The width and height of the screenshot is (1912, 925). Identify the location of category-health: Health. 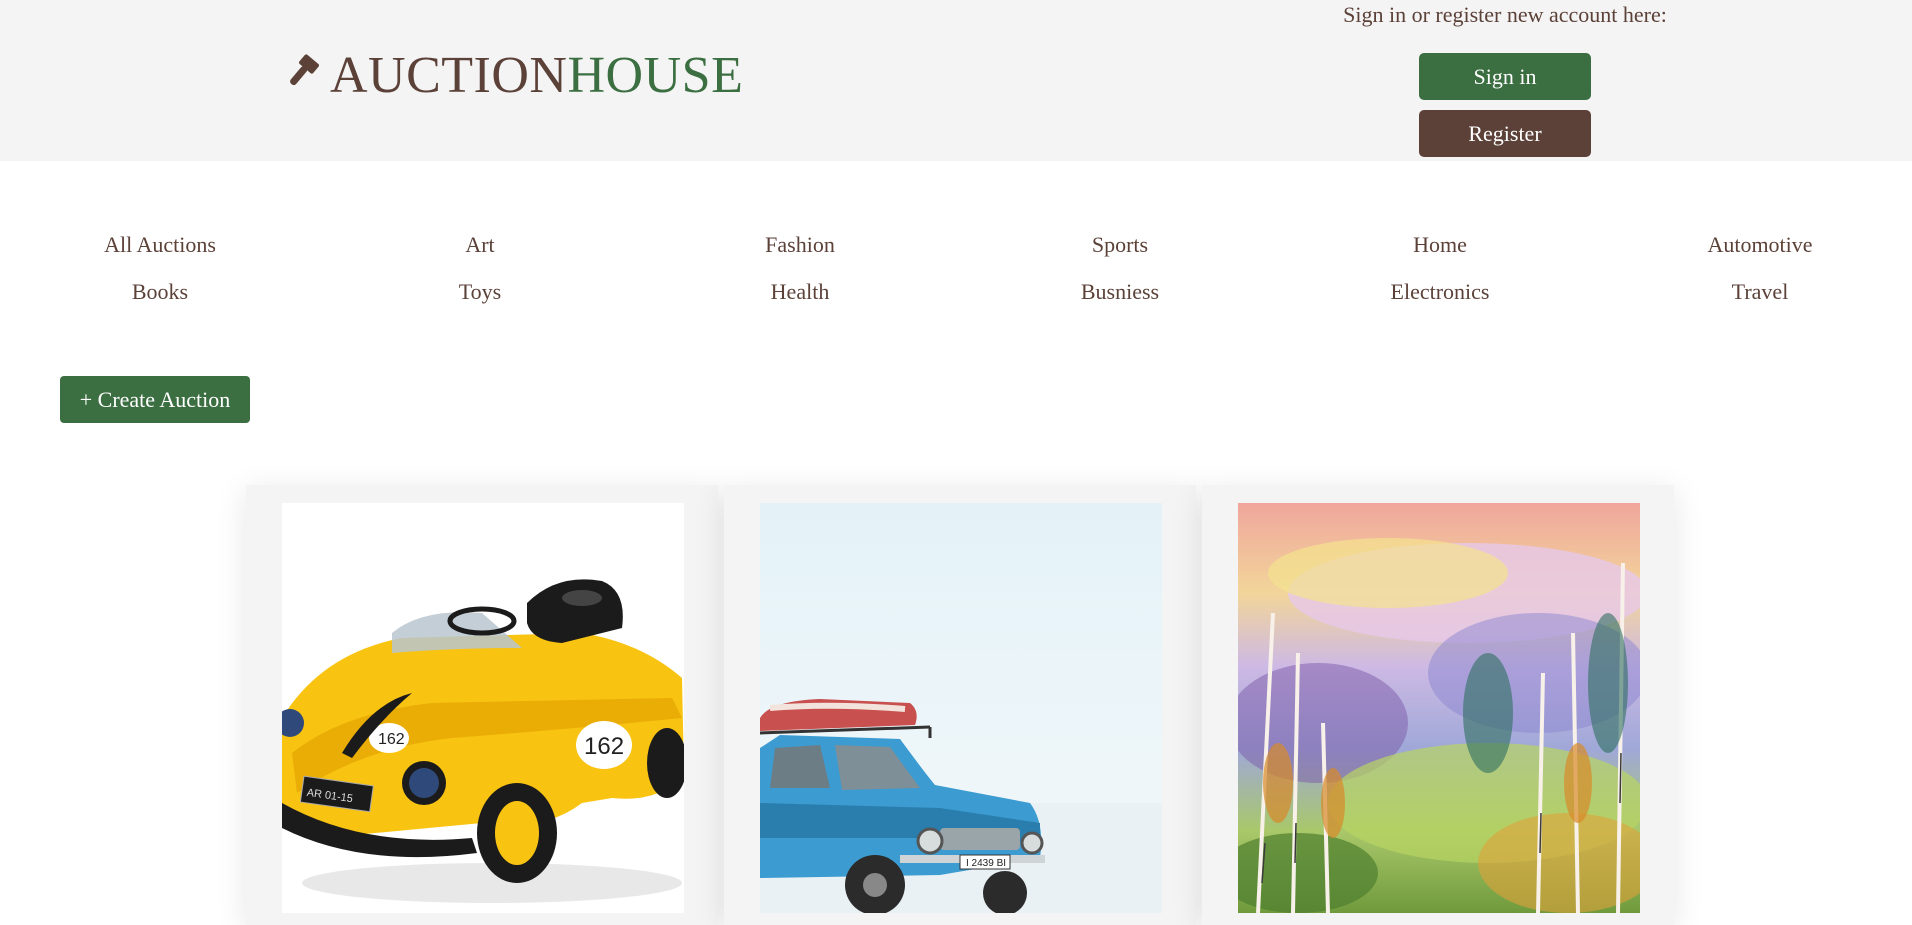
(800, 295).